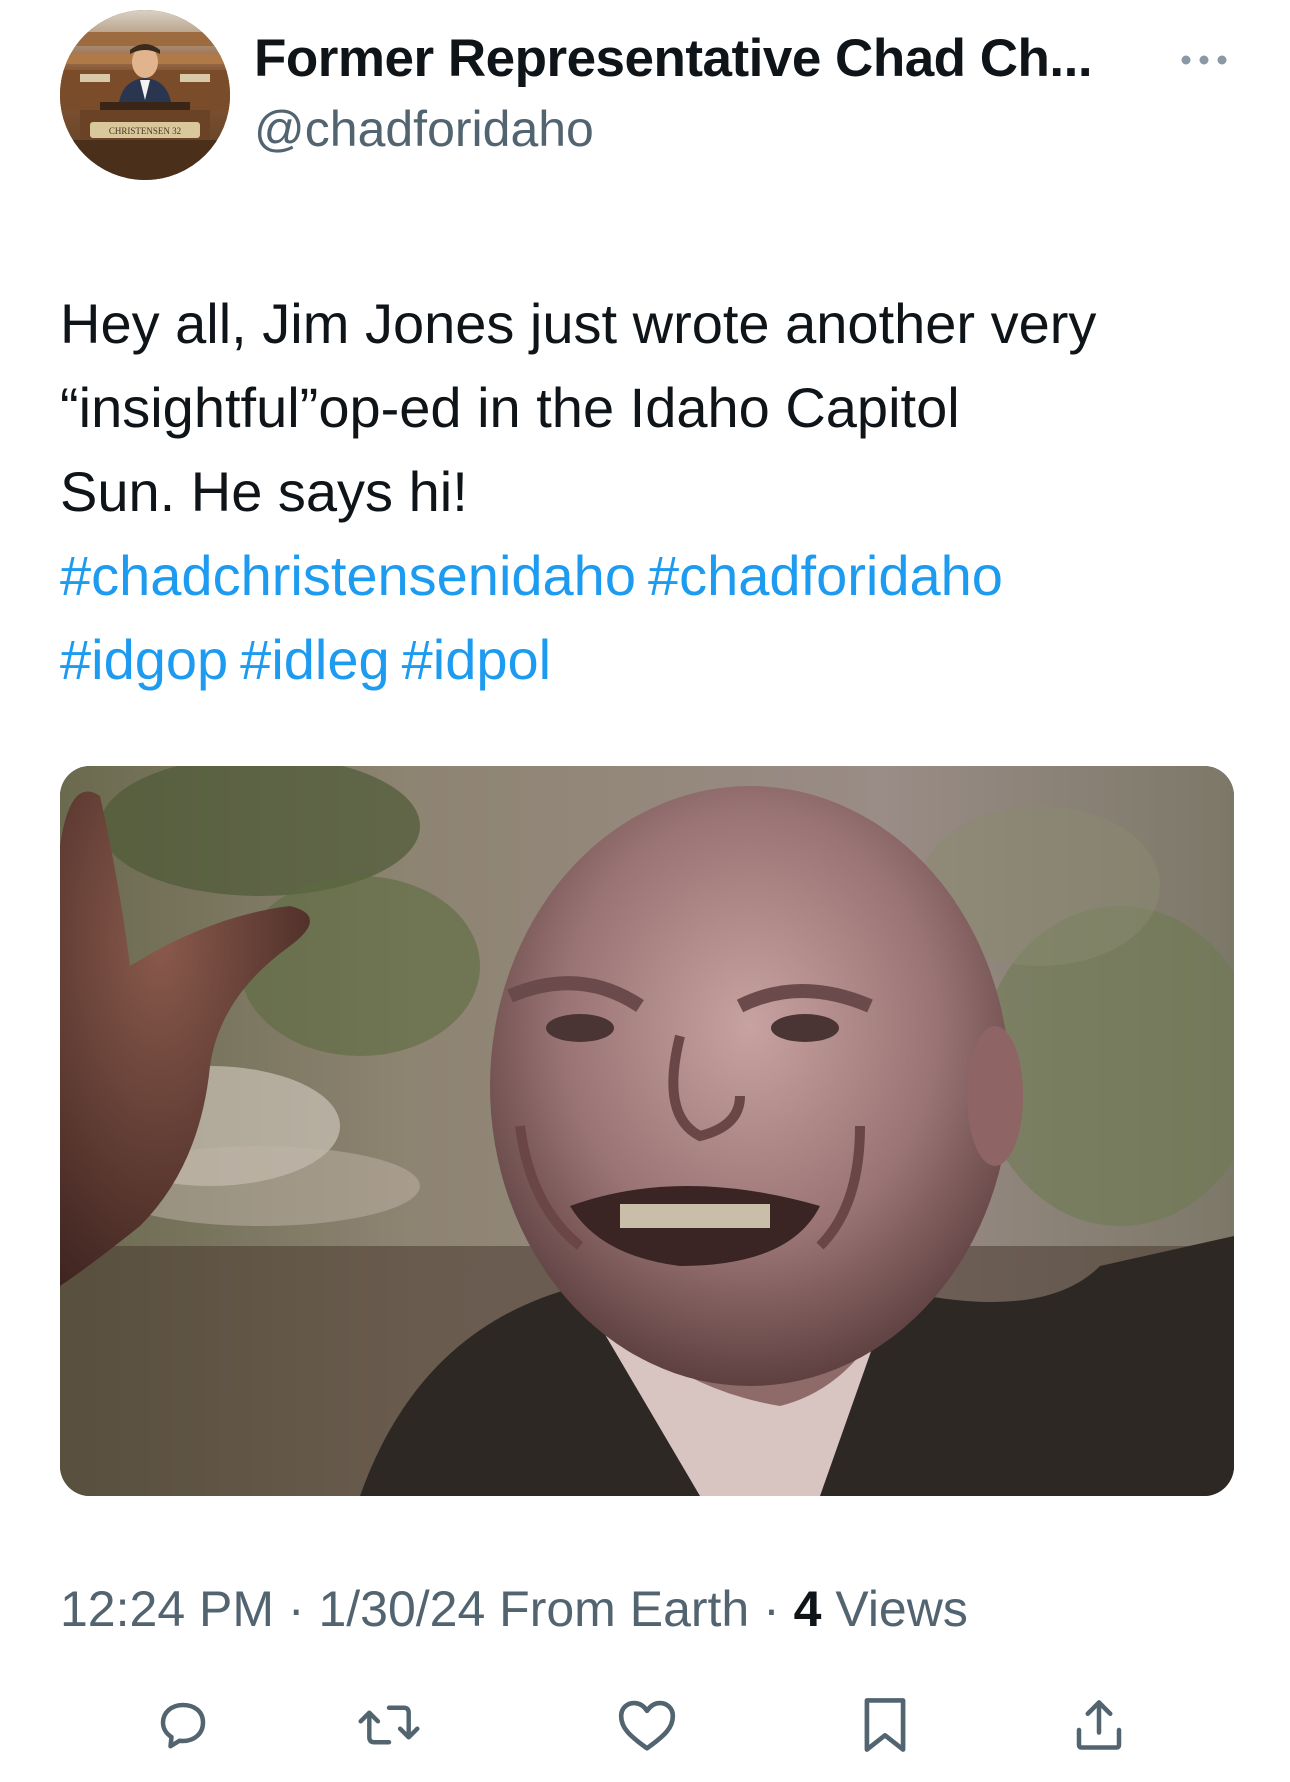 The height and width of the screenshot is (1782, 1290). I want to click on tweet-date: 1/30/24, so click(401, 1609).